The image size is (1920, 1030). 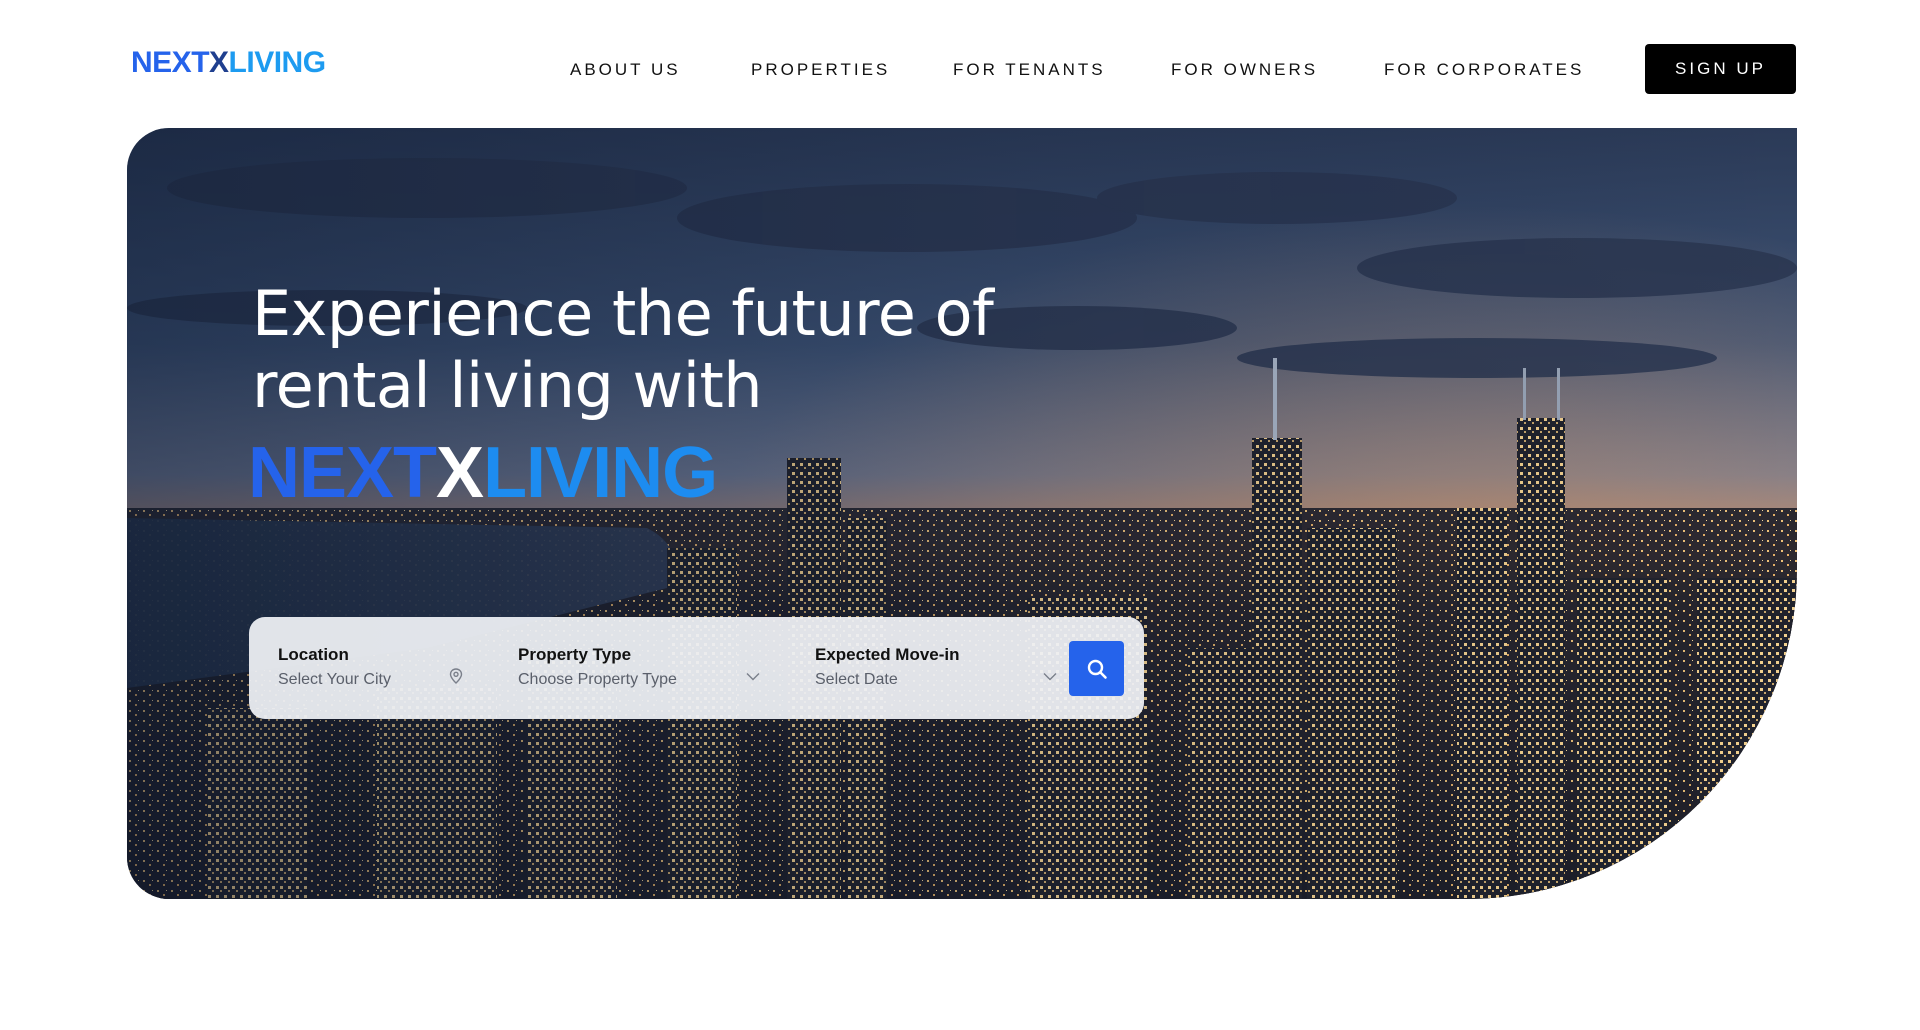 I want to click on location-pin-icon, so click(x=456, y=676).